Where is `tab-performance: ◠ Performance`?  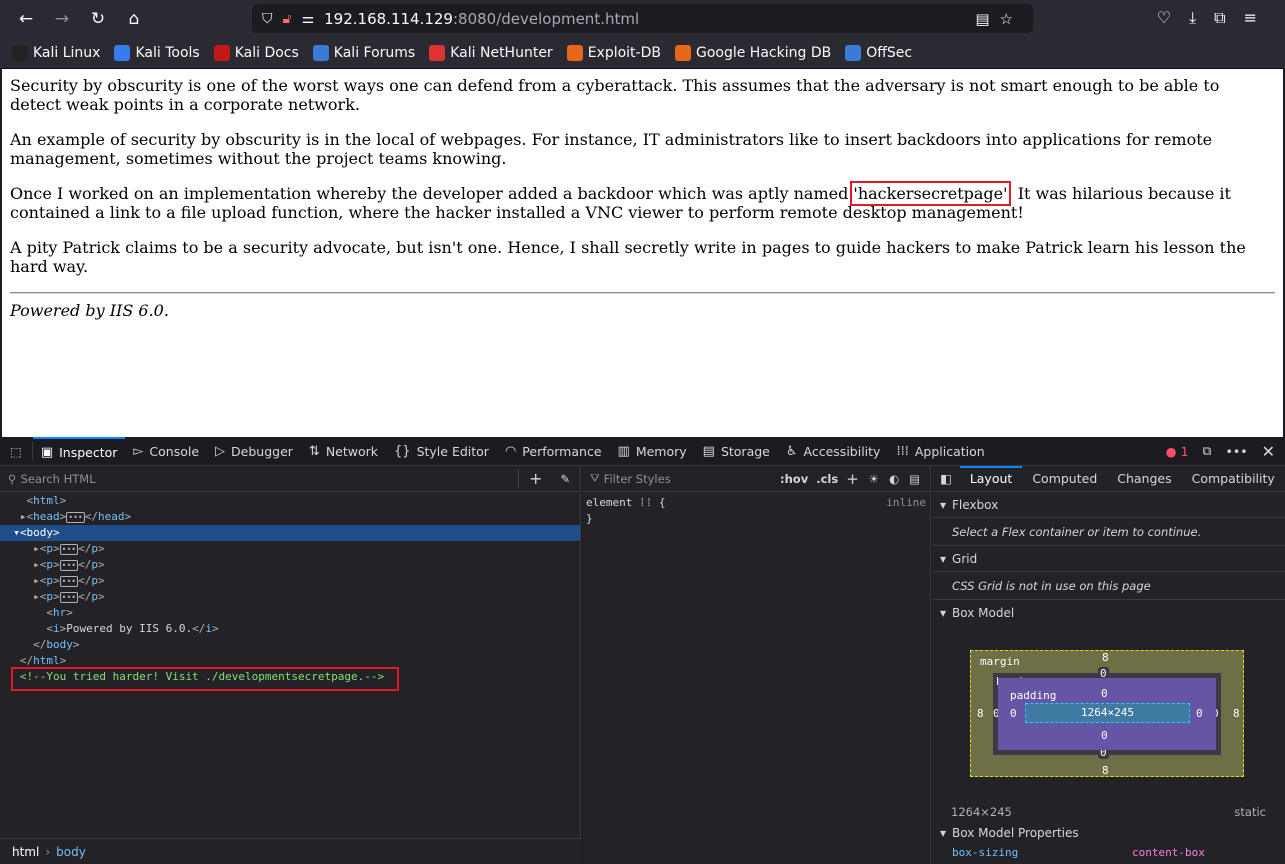
tab-performance: ◠ Performance is located at coordinates (553, 451).